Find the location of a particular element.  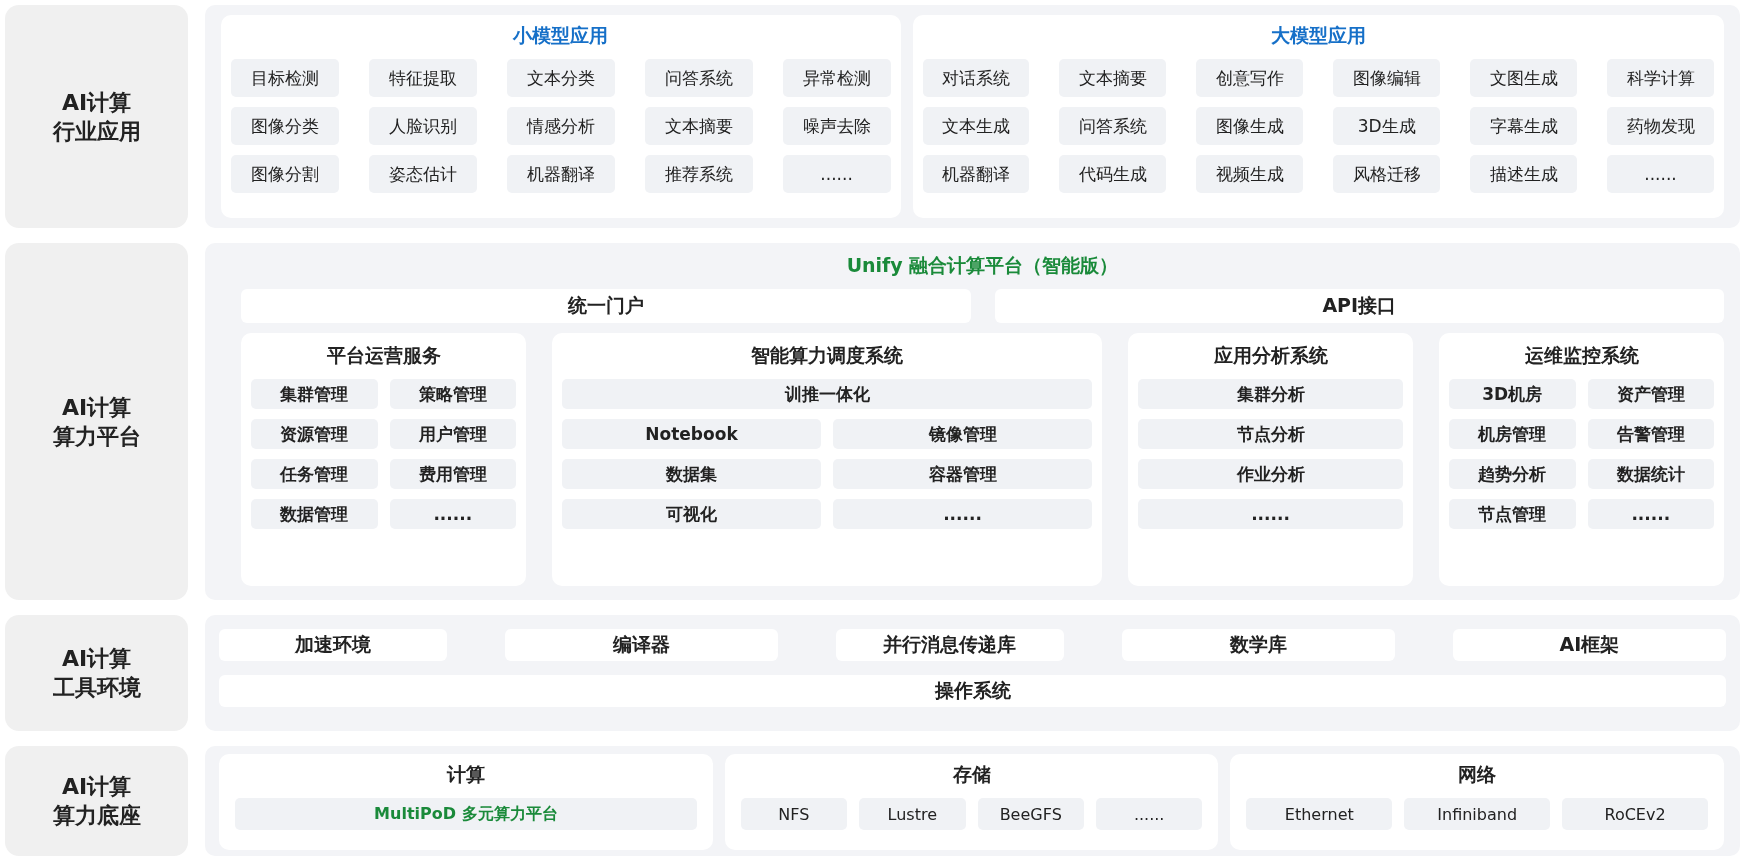

system-title: 智能算力调度系统 is located at coordinates (827, 355).